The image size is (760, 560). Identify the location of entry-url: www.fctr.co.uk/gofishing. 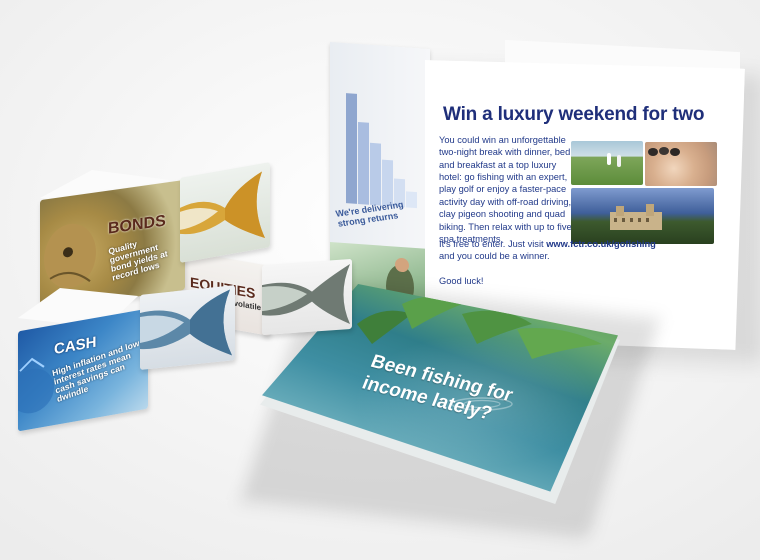
(601, 244).